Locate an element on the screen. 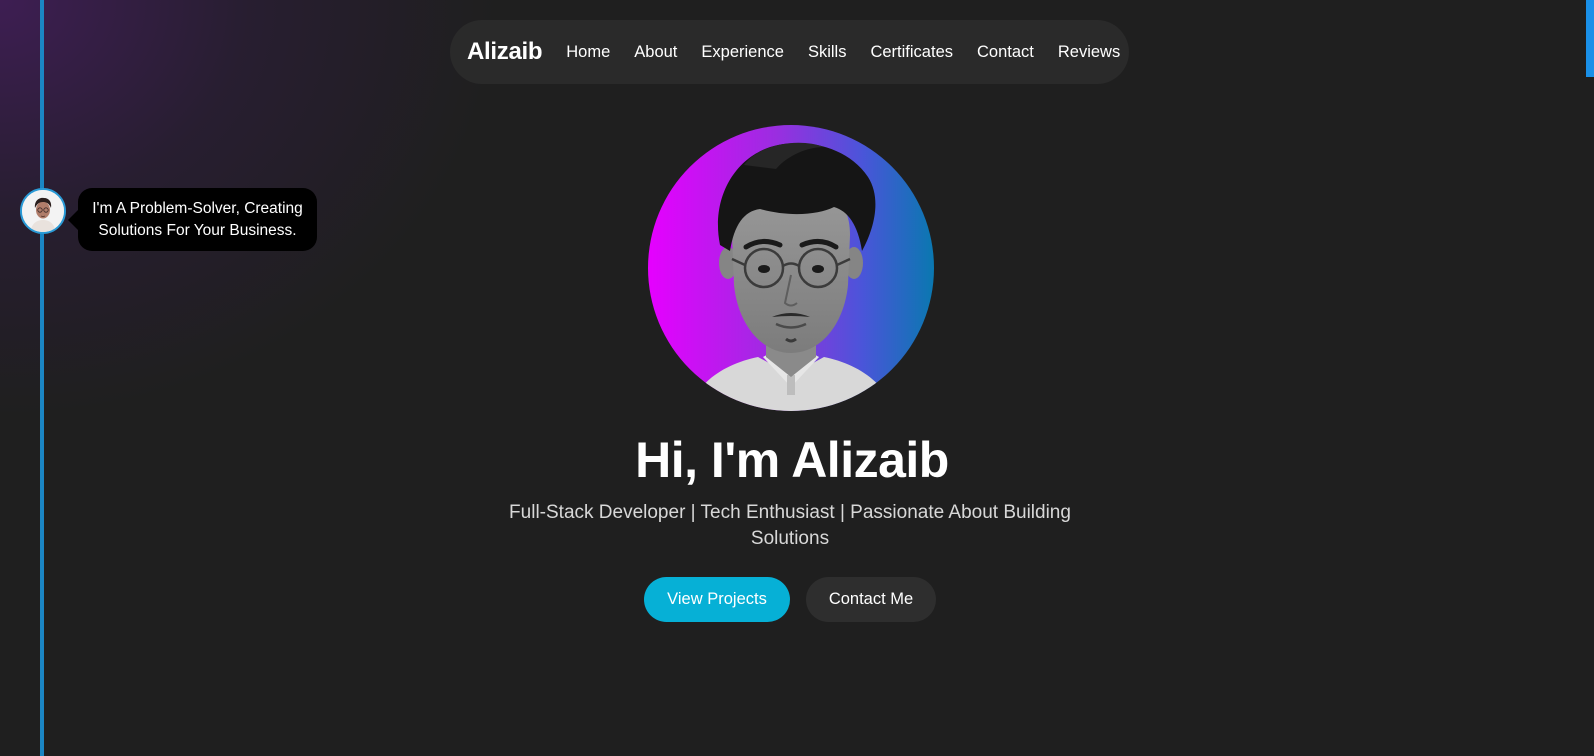  hero-title: Hi, I'm Alizaib is located at coordinates (792, 460).